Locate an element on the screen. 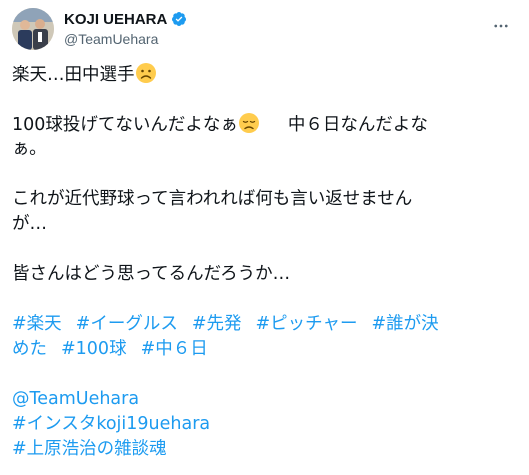  more-horizontal-icon is located at coordinates (501, 26).